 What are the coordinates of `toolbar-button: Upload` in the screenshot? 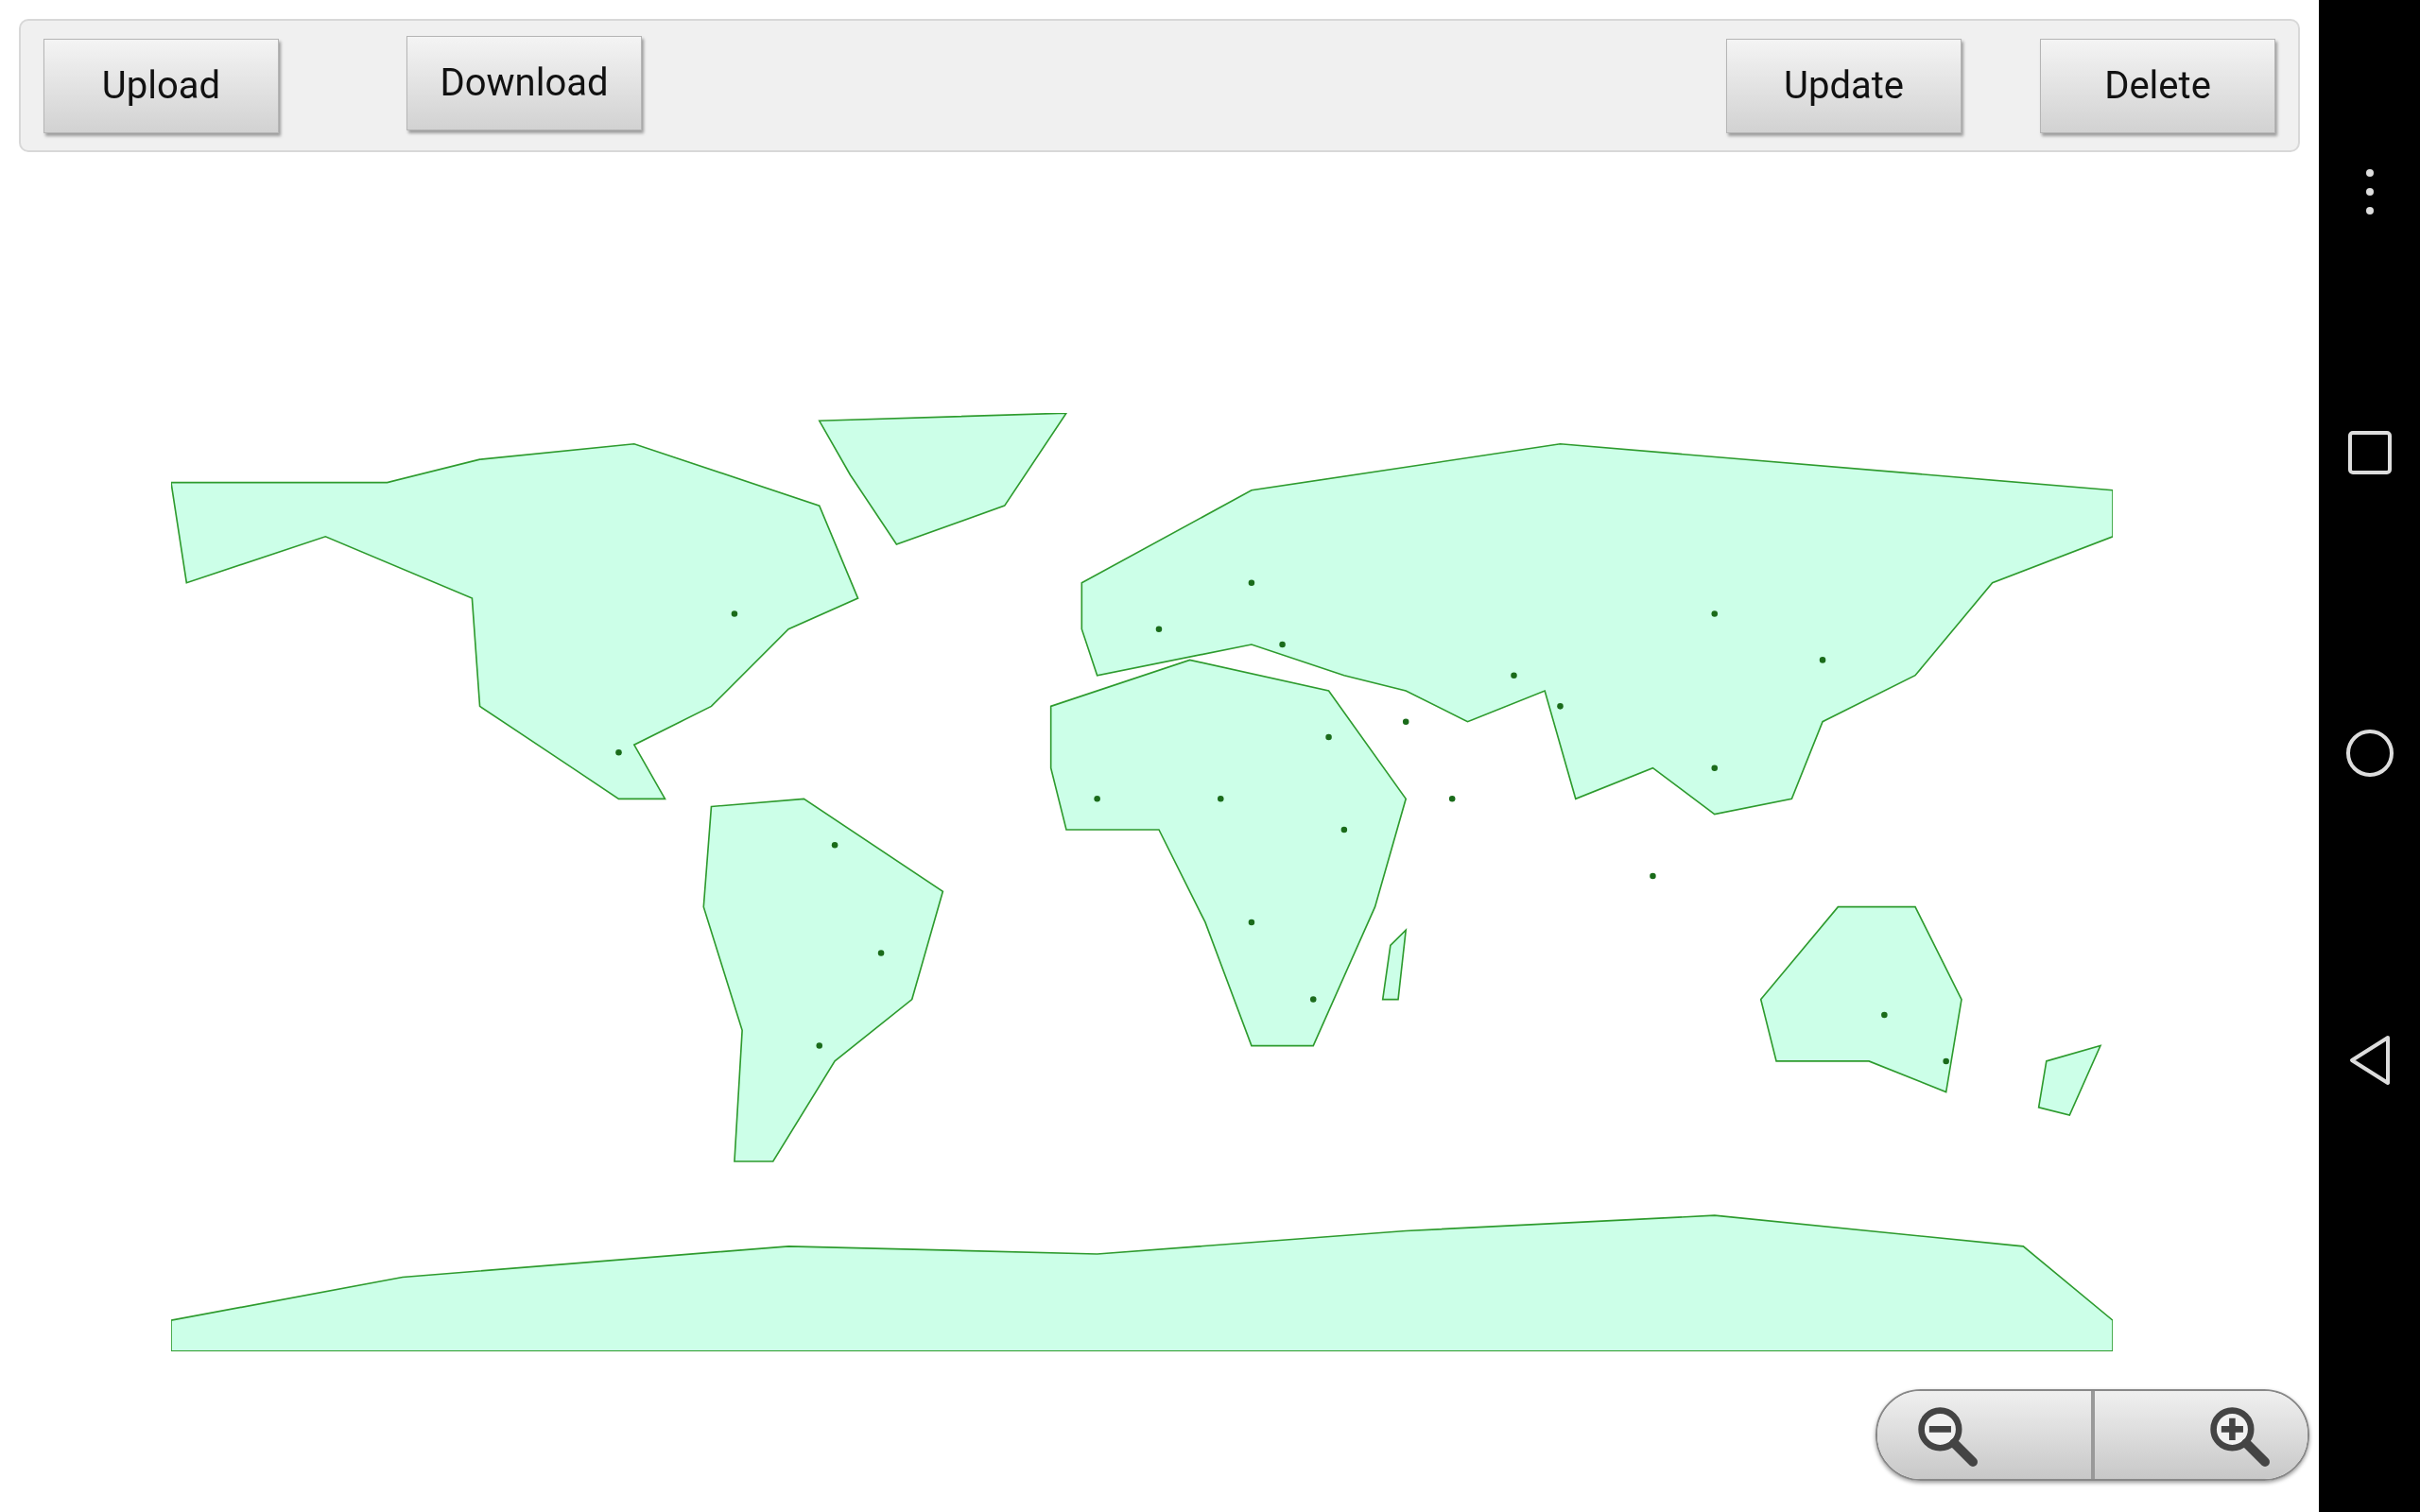 It's located at (161, 85).